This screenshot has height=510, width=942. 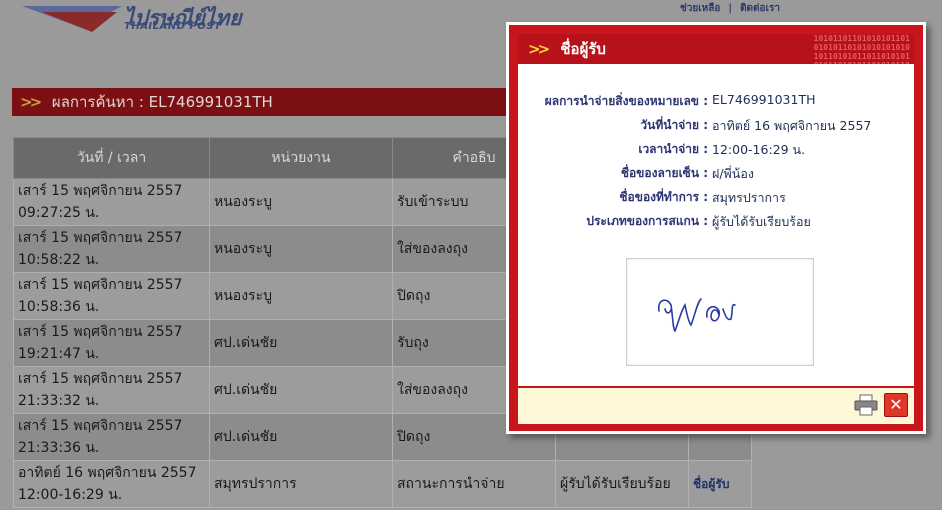 I want to click on row-date-cell: อาทิตย์ 16 พฤศจิกายน 2557 12:00-16:29 น., so click(x=111, y=484).